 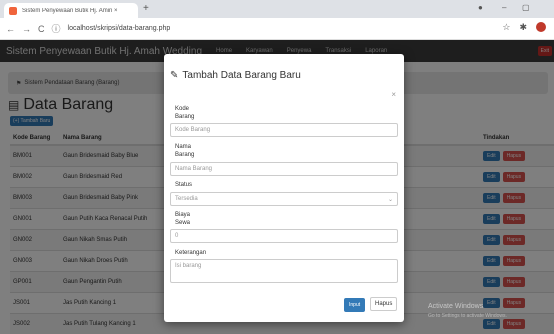 I want to click on biaya-label: Biaya Sewa, so click(x=183, y=219).